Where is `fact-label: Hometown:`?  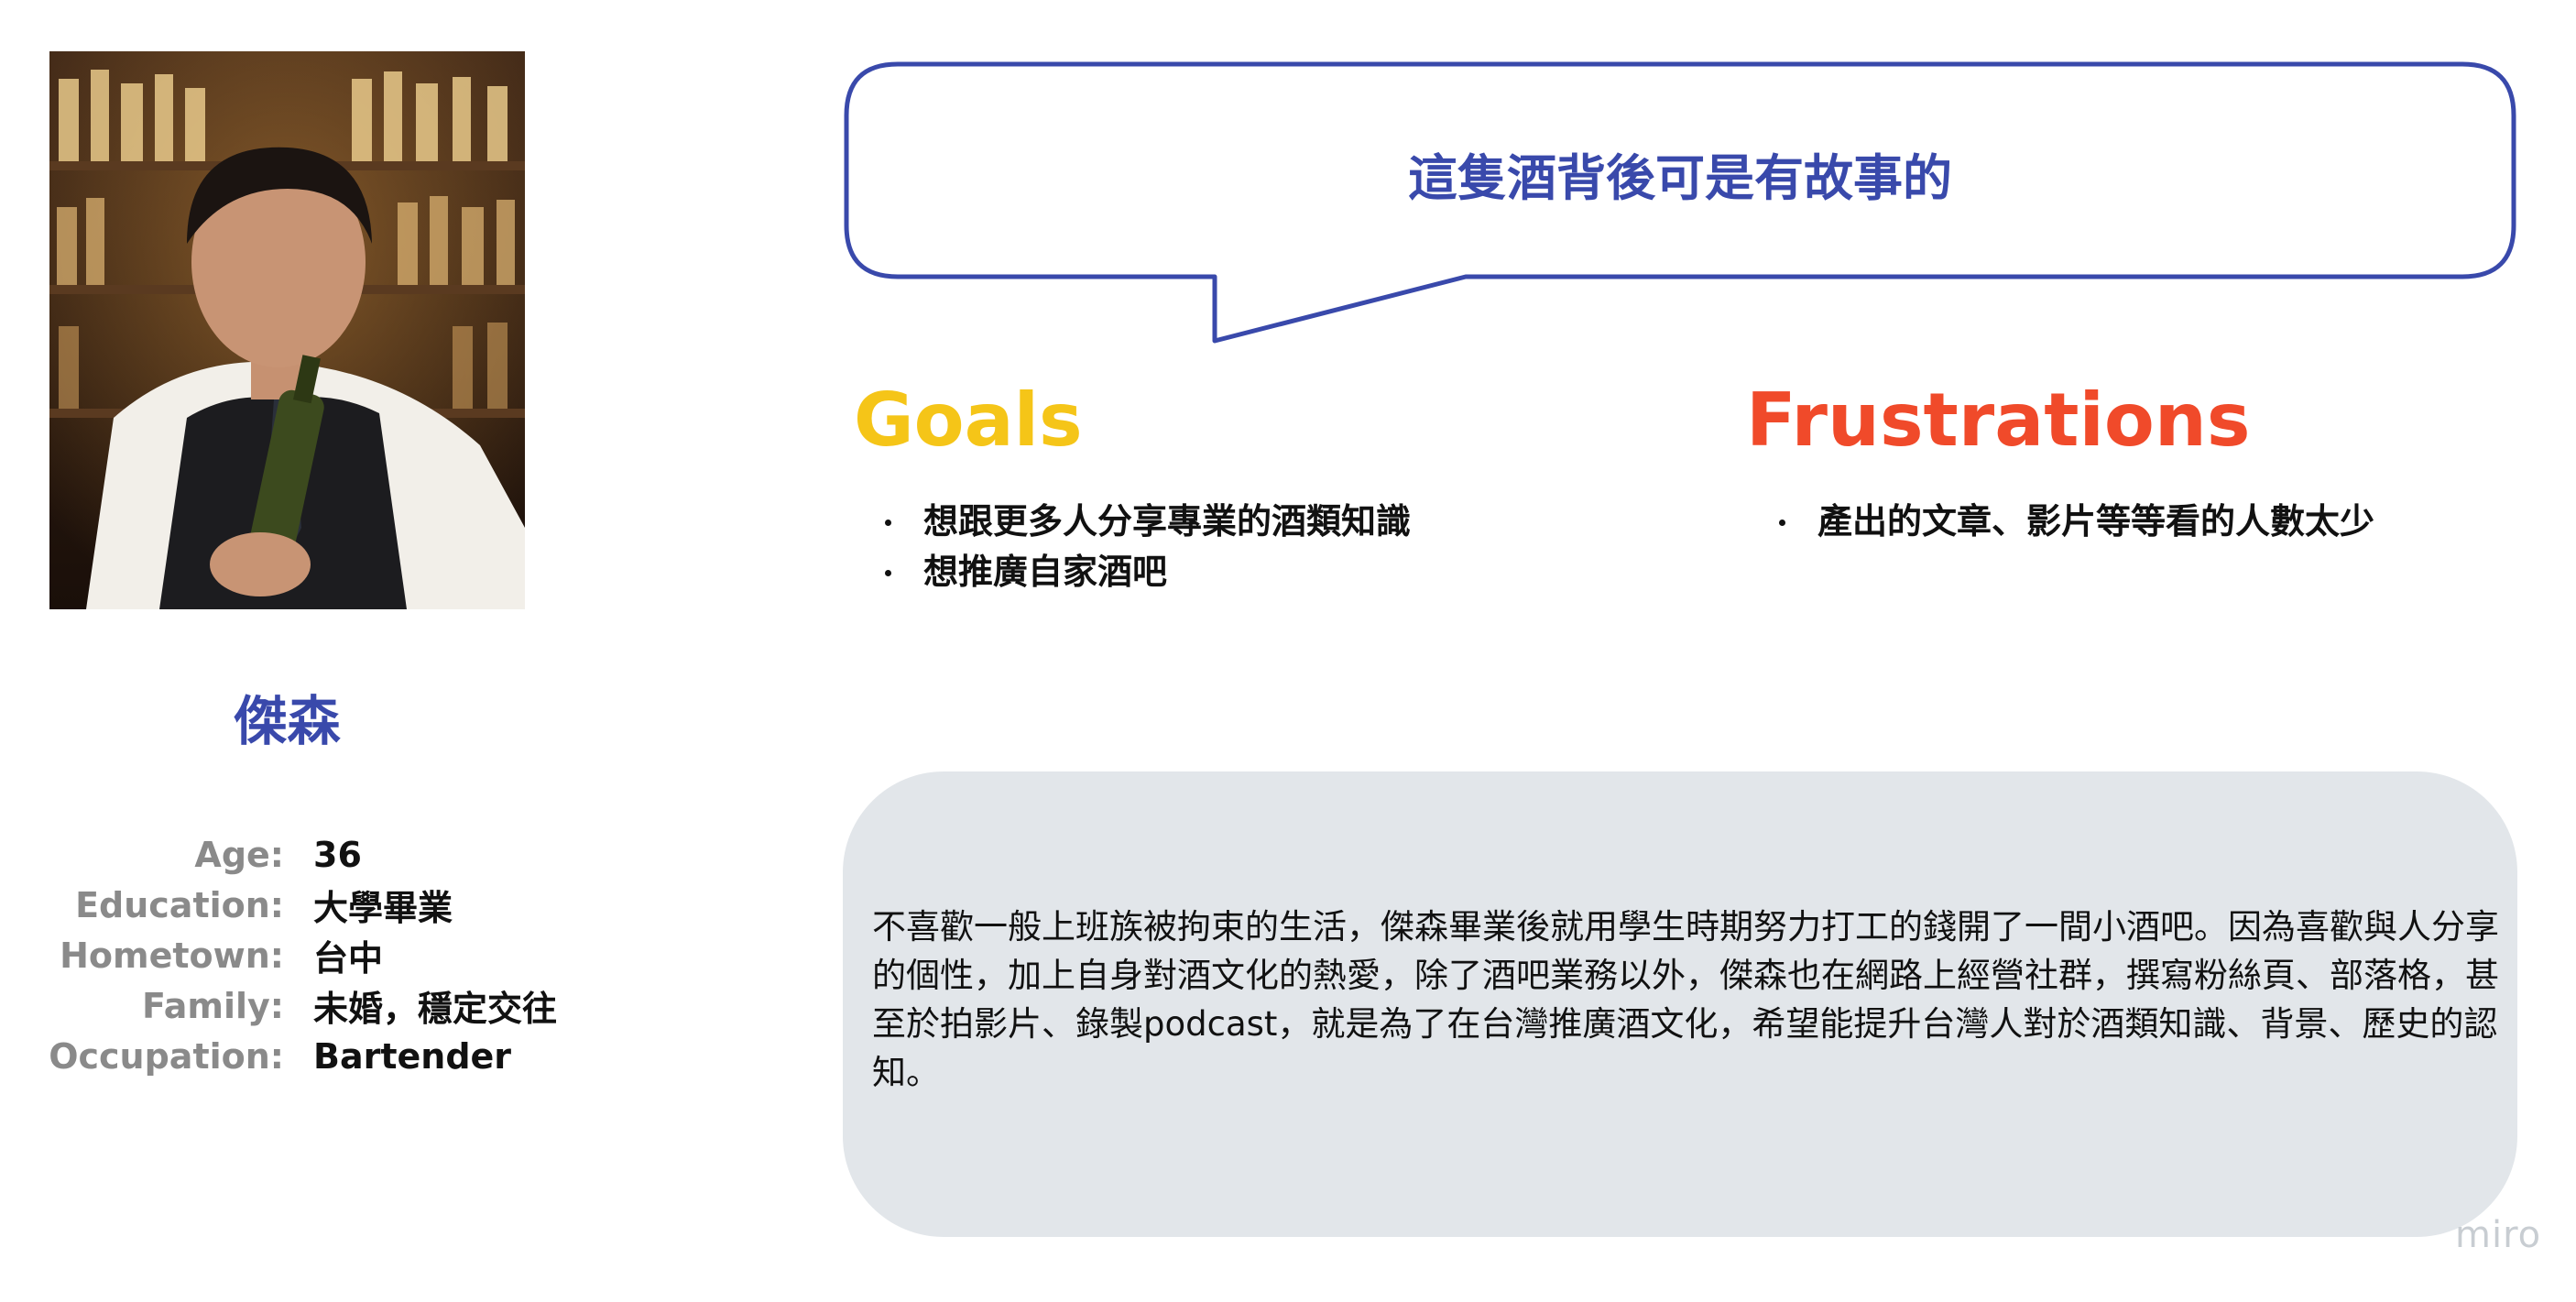
fact-label: Hometown: is located at coordinates (172, 955).